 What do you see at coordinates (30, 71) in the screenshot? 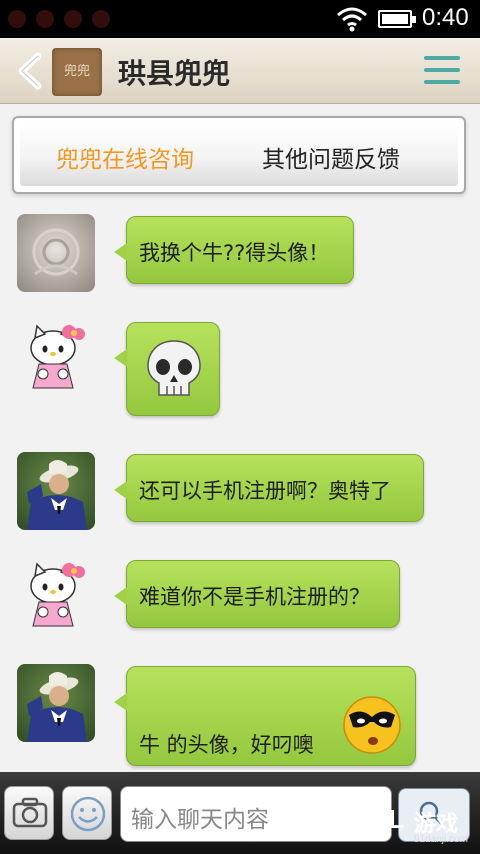
I see `back-icon` at bounding box center [30, 71].